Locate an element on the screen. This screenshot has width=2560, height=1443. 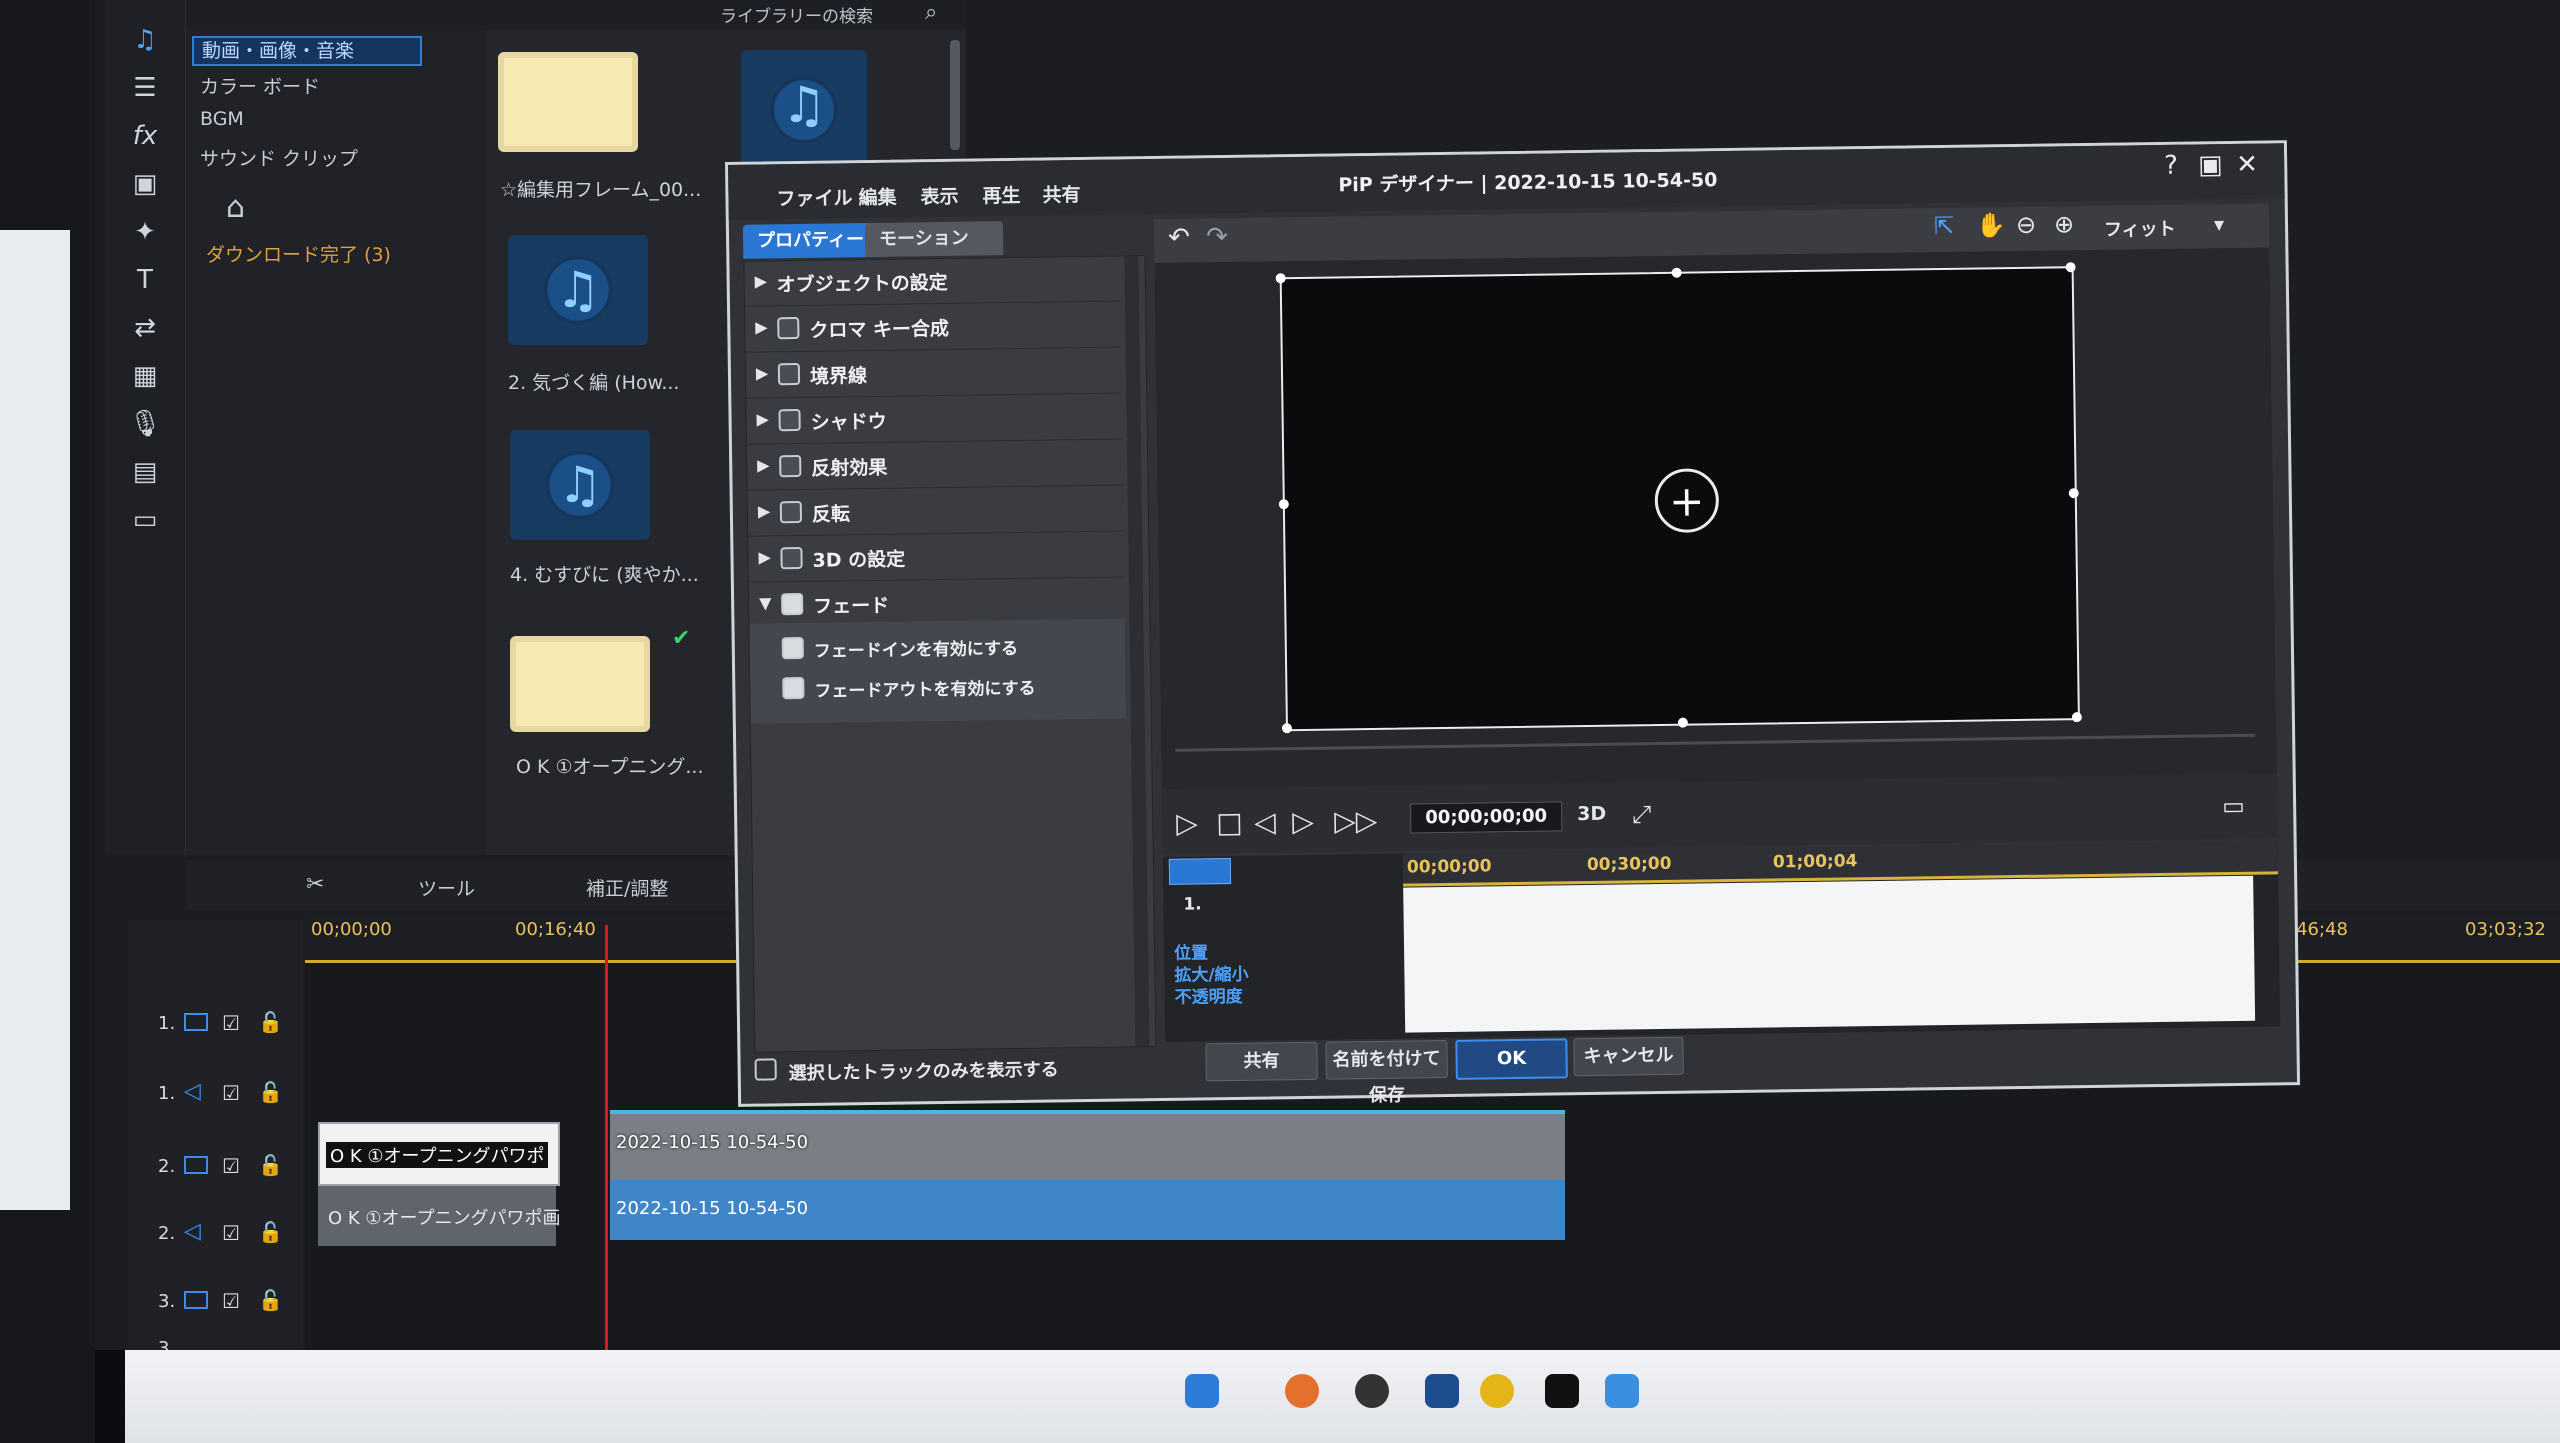
collapse-arrow-icon: ▼ is located at coordinates (765, 602).